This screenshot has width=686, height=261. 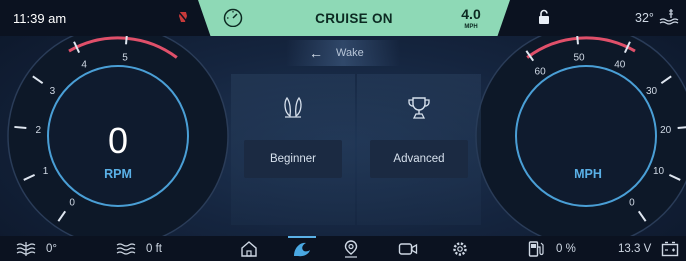 What do you see at coordinates (154, 248) in the screenshot?
I see `depth-value: 0 ft` at bounding box center [154, 248].